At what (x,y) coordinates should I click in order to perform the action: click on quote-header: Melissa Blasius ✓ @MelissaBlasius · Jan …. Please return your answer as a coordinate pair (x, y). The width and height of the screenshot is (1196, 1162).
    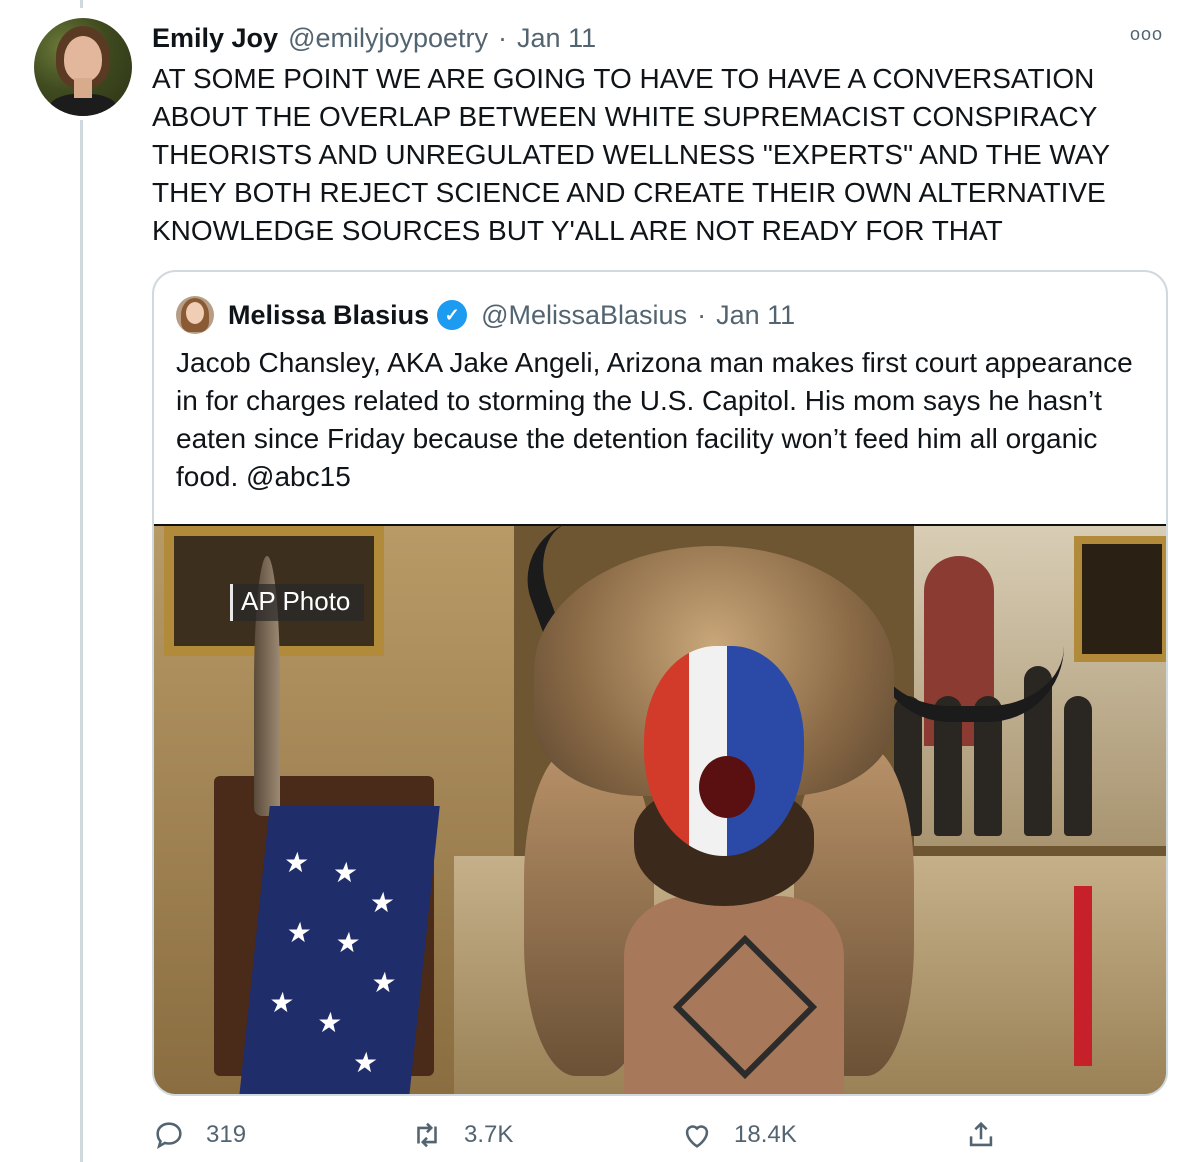
    Looking at the image, I should click on (485, 315).